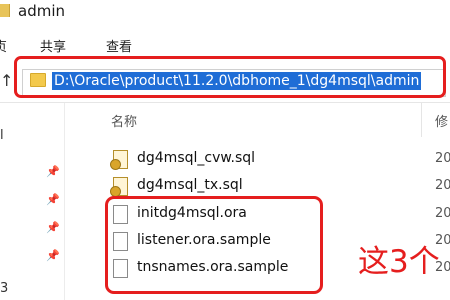  I want to click on column-header: 名称 修, so click(257, 120).